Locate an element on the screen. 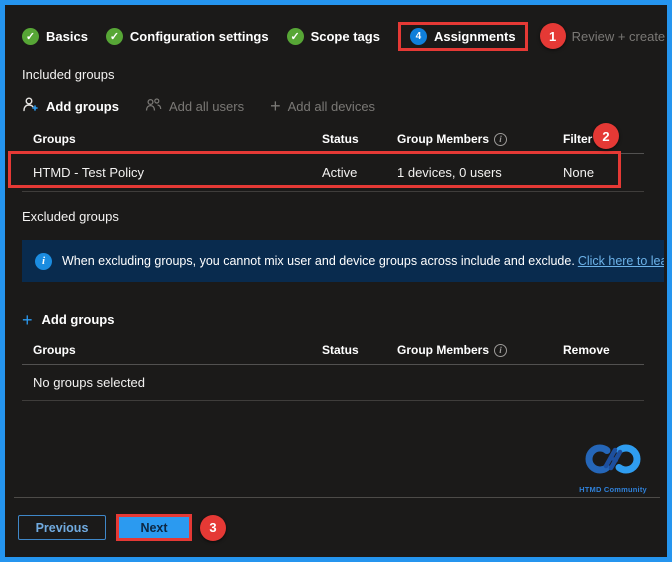 The width and height of the screenshot is (672, 562). cell-filter: None is located at coordinates (579, 172).